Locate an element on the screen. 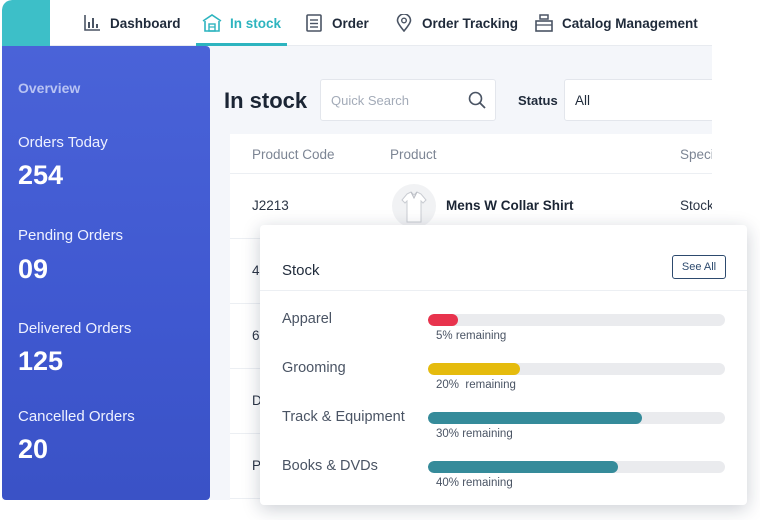  top-navigation-bar: Dashboard In stock Order Order Tracking is located at coordinates (357, 23).